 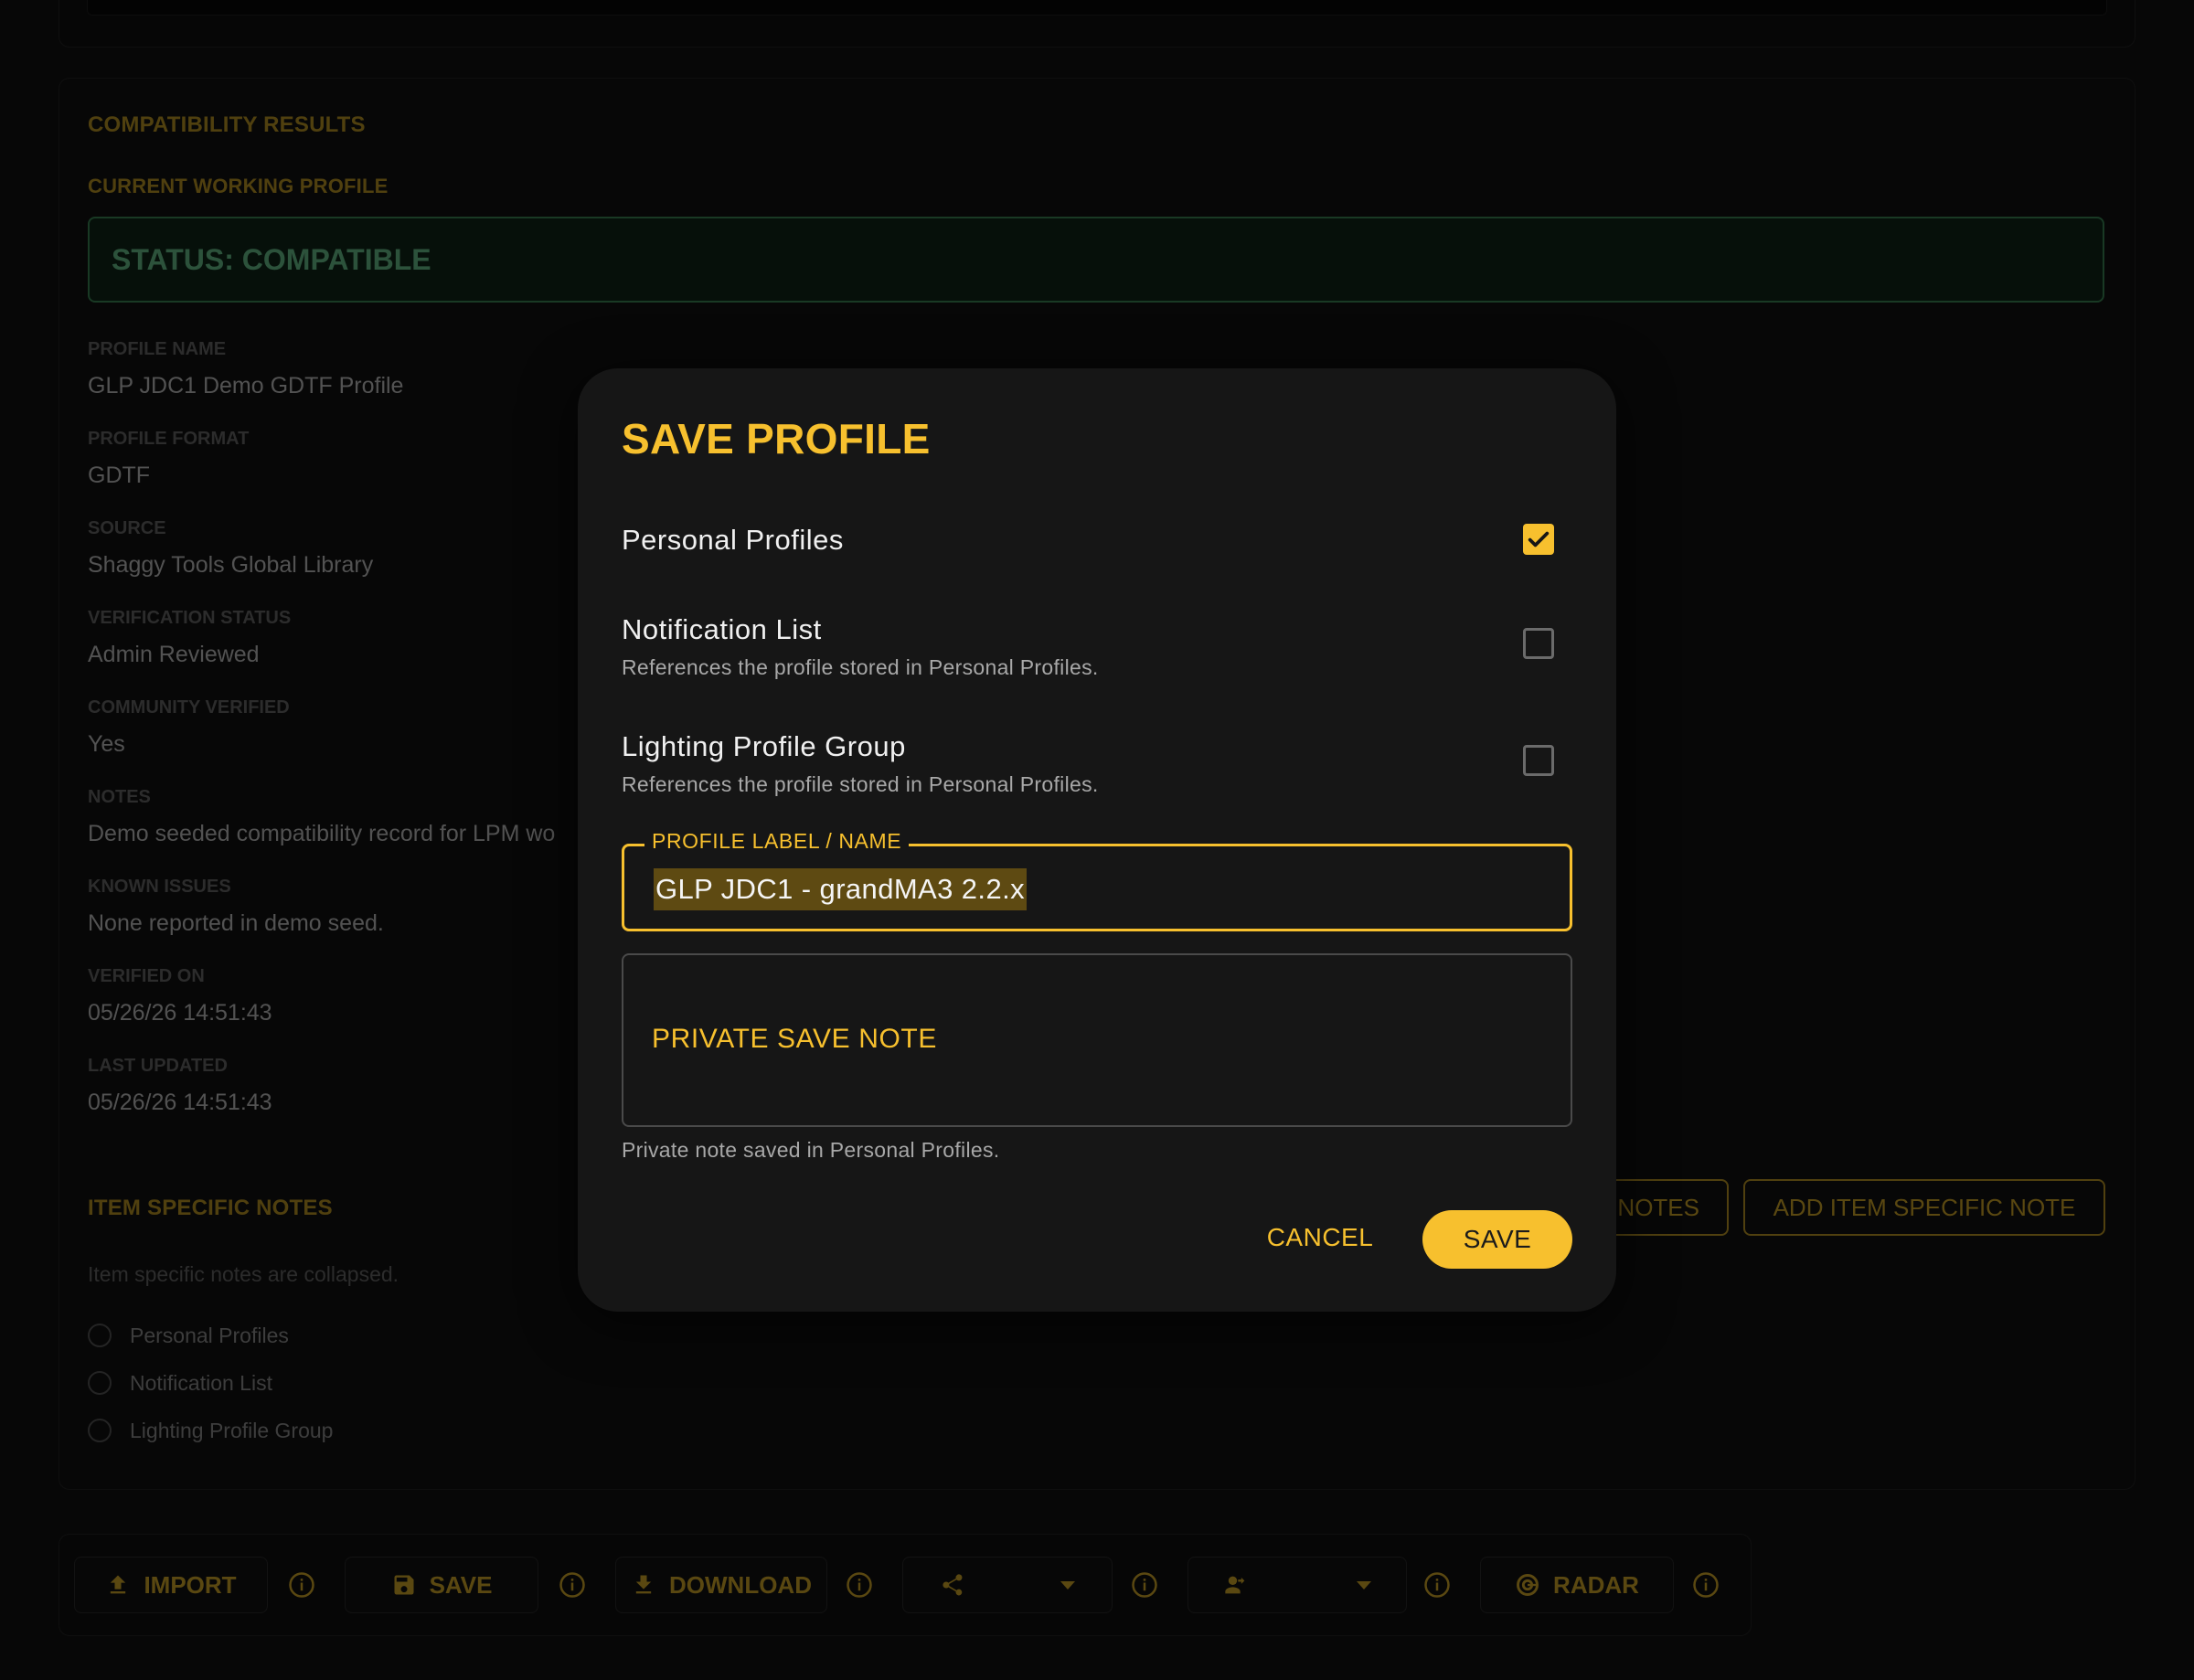 What do you see at coordinates (1320, 1237) in the screenshot?
I see `cancel-button: CANCEL` at bounding box center [1320, 1237].